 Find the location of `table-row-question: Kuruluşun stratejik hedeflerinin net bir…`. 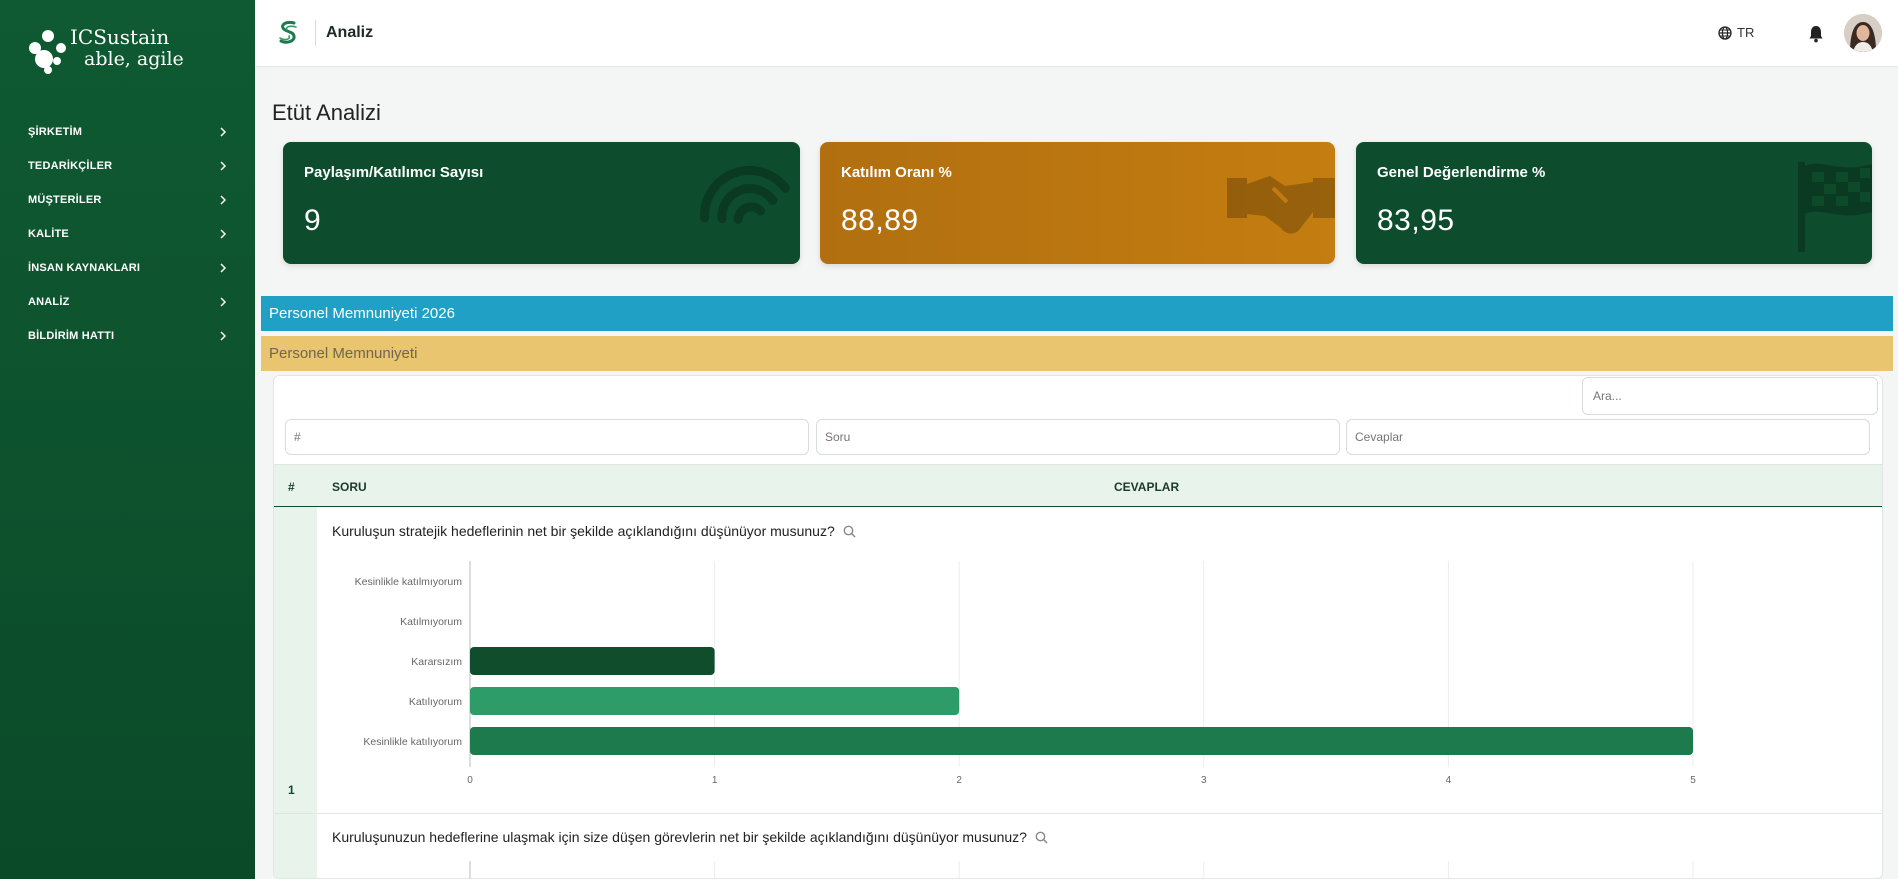

table-row-question: Kuruluşun stratejik hedeflerinin net bir… is located at coordinates (594, 531).